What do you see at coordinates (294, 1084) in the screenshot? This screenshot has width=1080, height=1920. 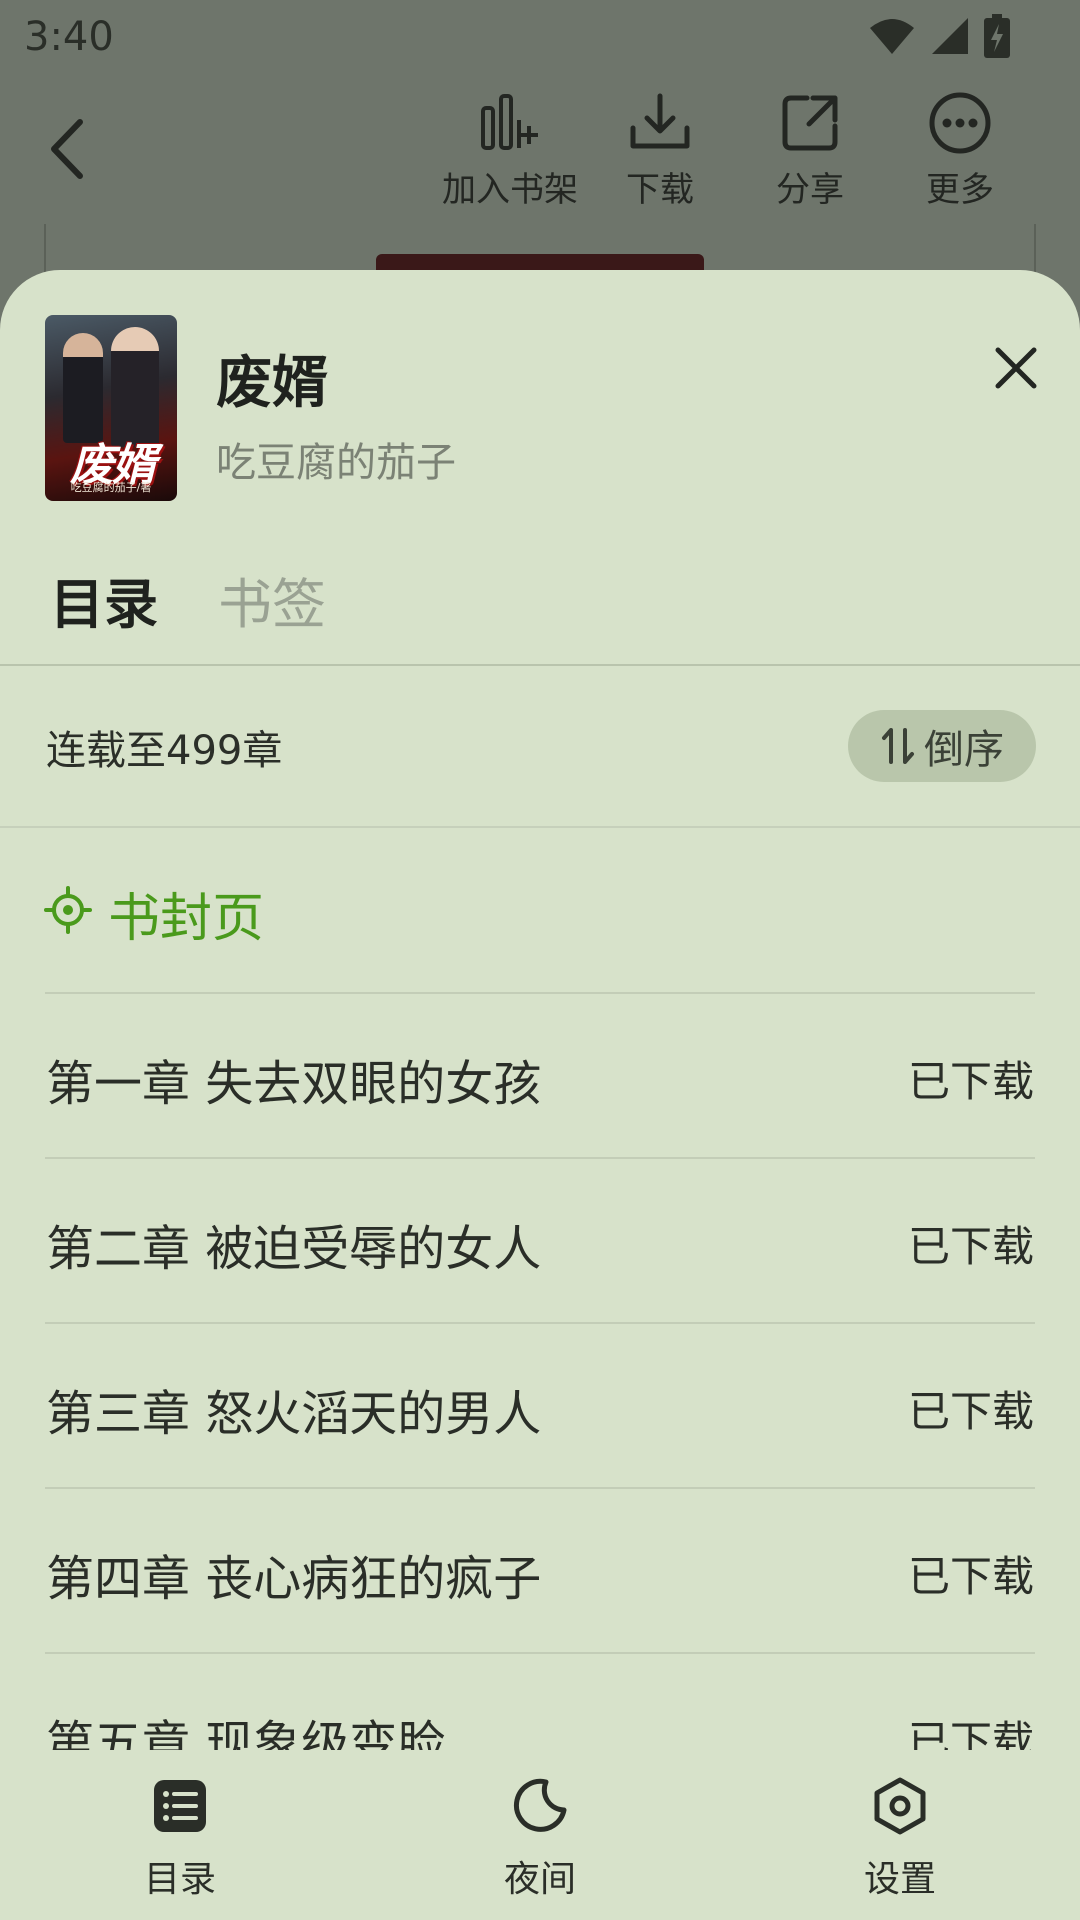 I see `chapter-title: 第一章 失去双眼的女孩` at bounding box center [294, 1084].